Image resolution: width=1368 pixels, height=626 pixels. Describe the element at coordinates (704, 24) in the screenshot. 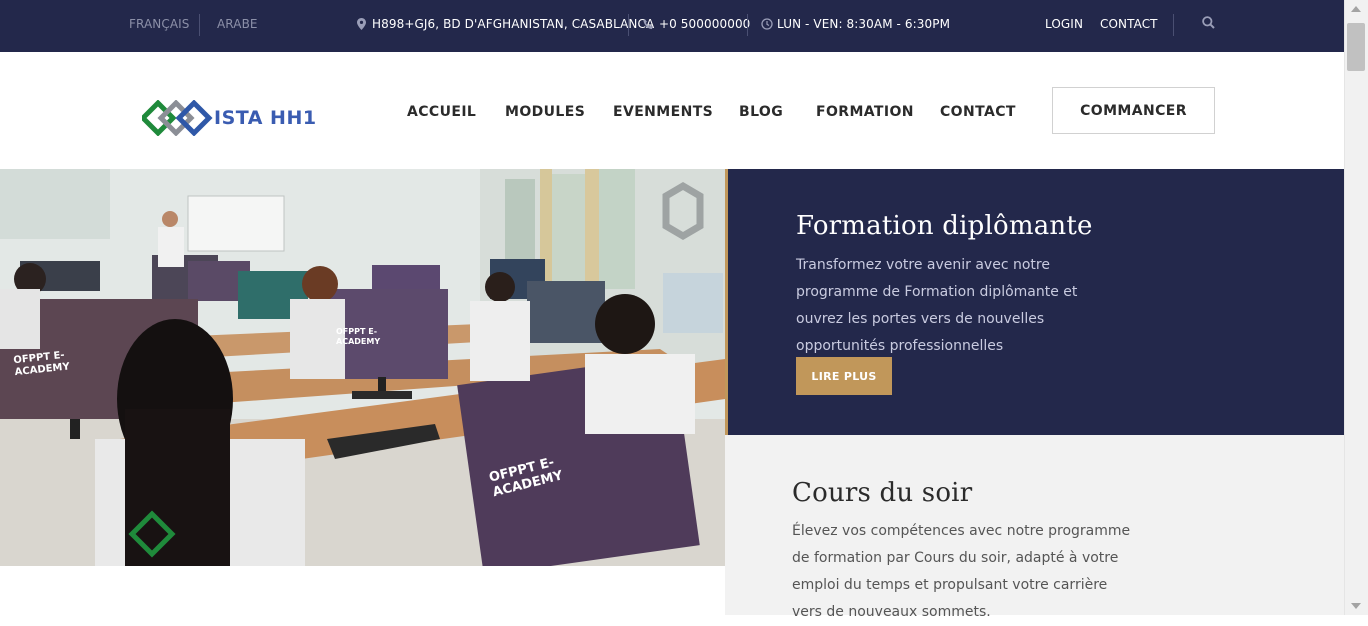

I see `phone-text: +0 500000000` at that location.